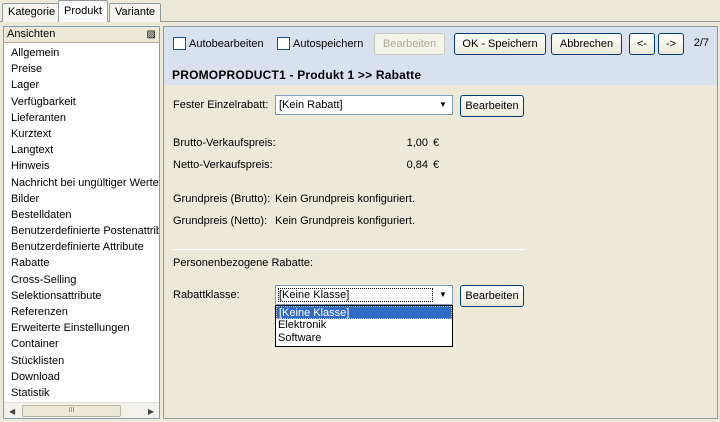 The width and height of the screenshot is (720, 422). I want to click on autospeichern-checkbox: Autospeichern, so click(320, 43).